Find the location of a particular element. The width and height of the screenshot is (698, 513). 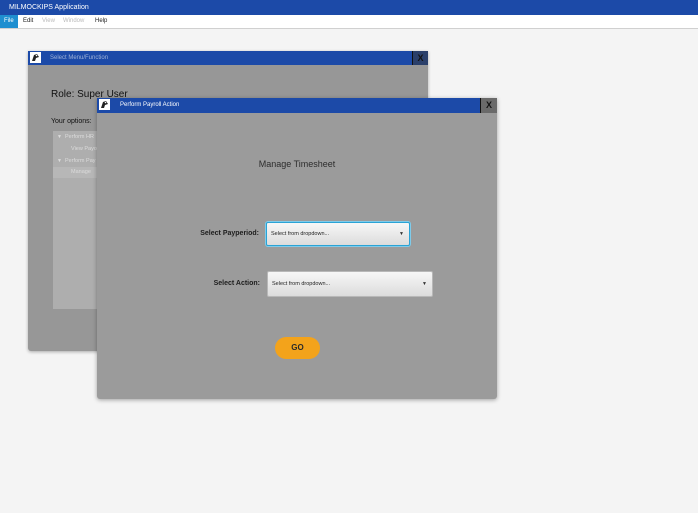

page-heading: Manage Timesheet is located at coordinates (297, 164).